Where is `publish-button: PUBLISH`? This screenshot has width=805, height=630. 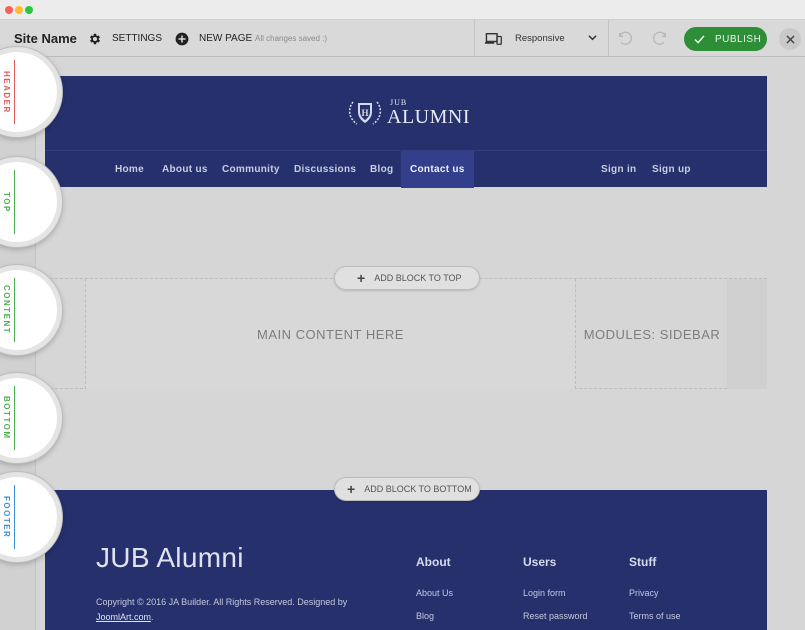 publish-button: PUBLISH is located at coordinates (725, 39).